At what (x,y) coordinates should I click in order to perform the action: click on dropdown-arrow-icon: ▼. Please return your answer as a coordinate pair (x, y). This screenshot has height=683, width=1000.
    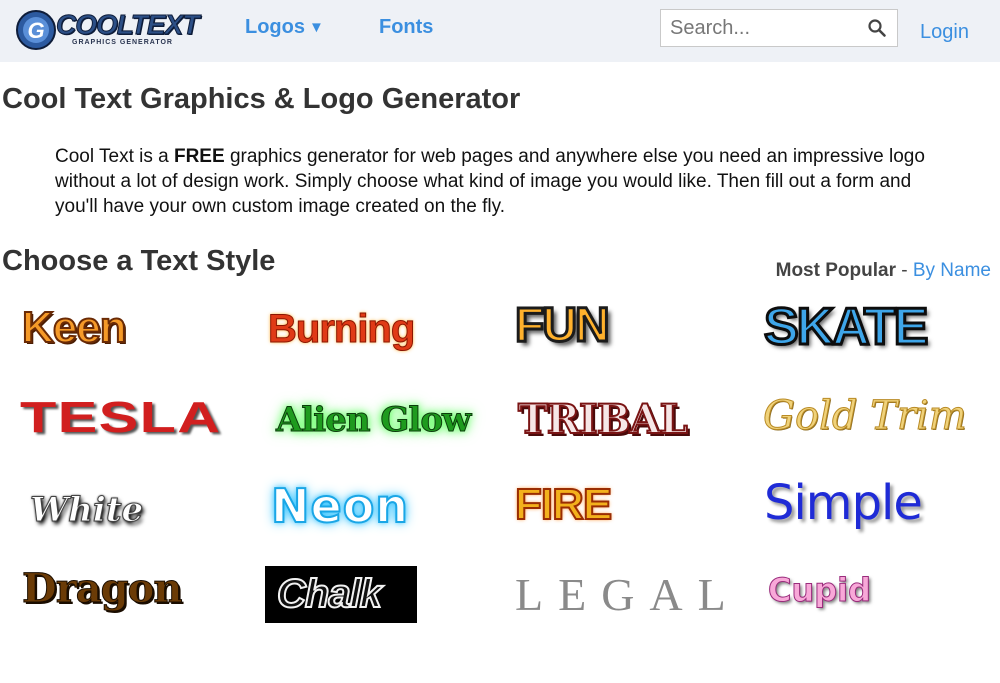
    Looking at the image, I should click on (316, 27).